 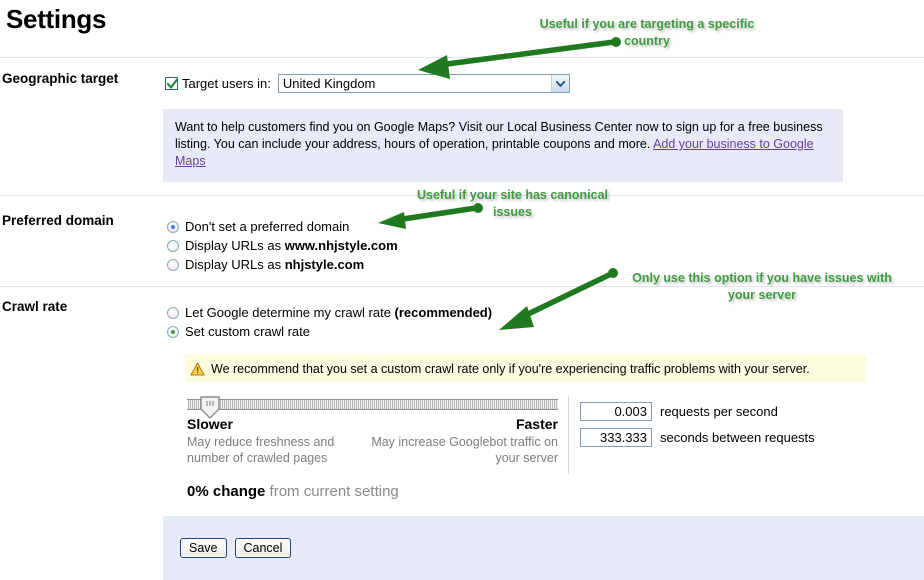 What do you see at coordinates (616, 437) in the screenshot?
I see `seconds-between-requests-input` at bounding box center [616, 437].